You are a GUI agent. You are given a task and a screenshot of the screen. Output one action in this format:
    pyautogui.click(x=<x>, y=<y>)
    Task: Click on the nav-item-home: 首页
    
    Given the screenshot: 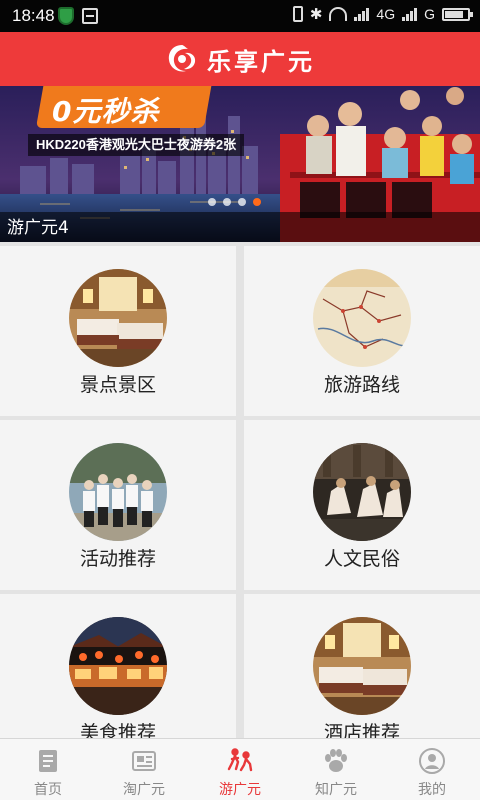 What is the action you would take?
    pyautogui.click(x=48, y=769)
    